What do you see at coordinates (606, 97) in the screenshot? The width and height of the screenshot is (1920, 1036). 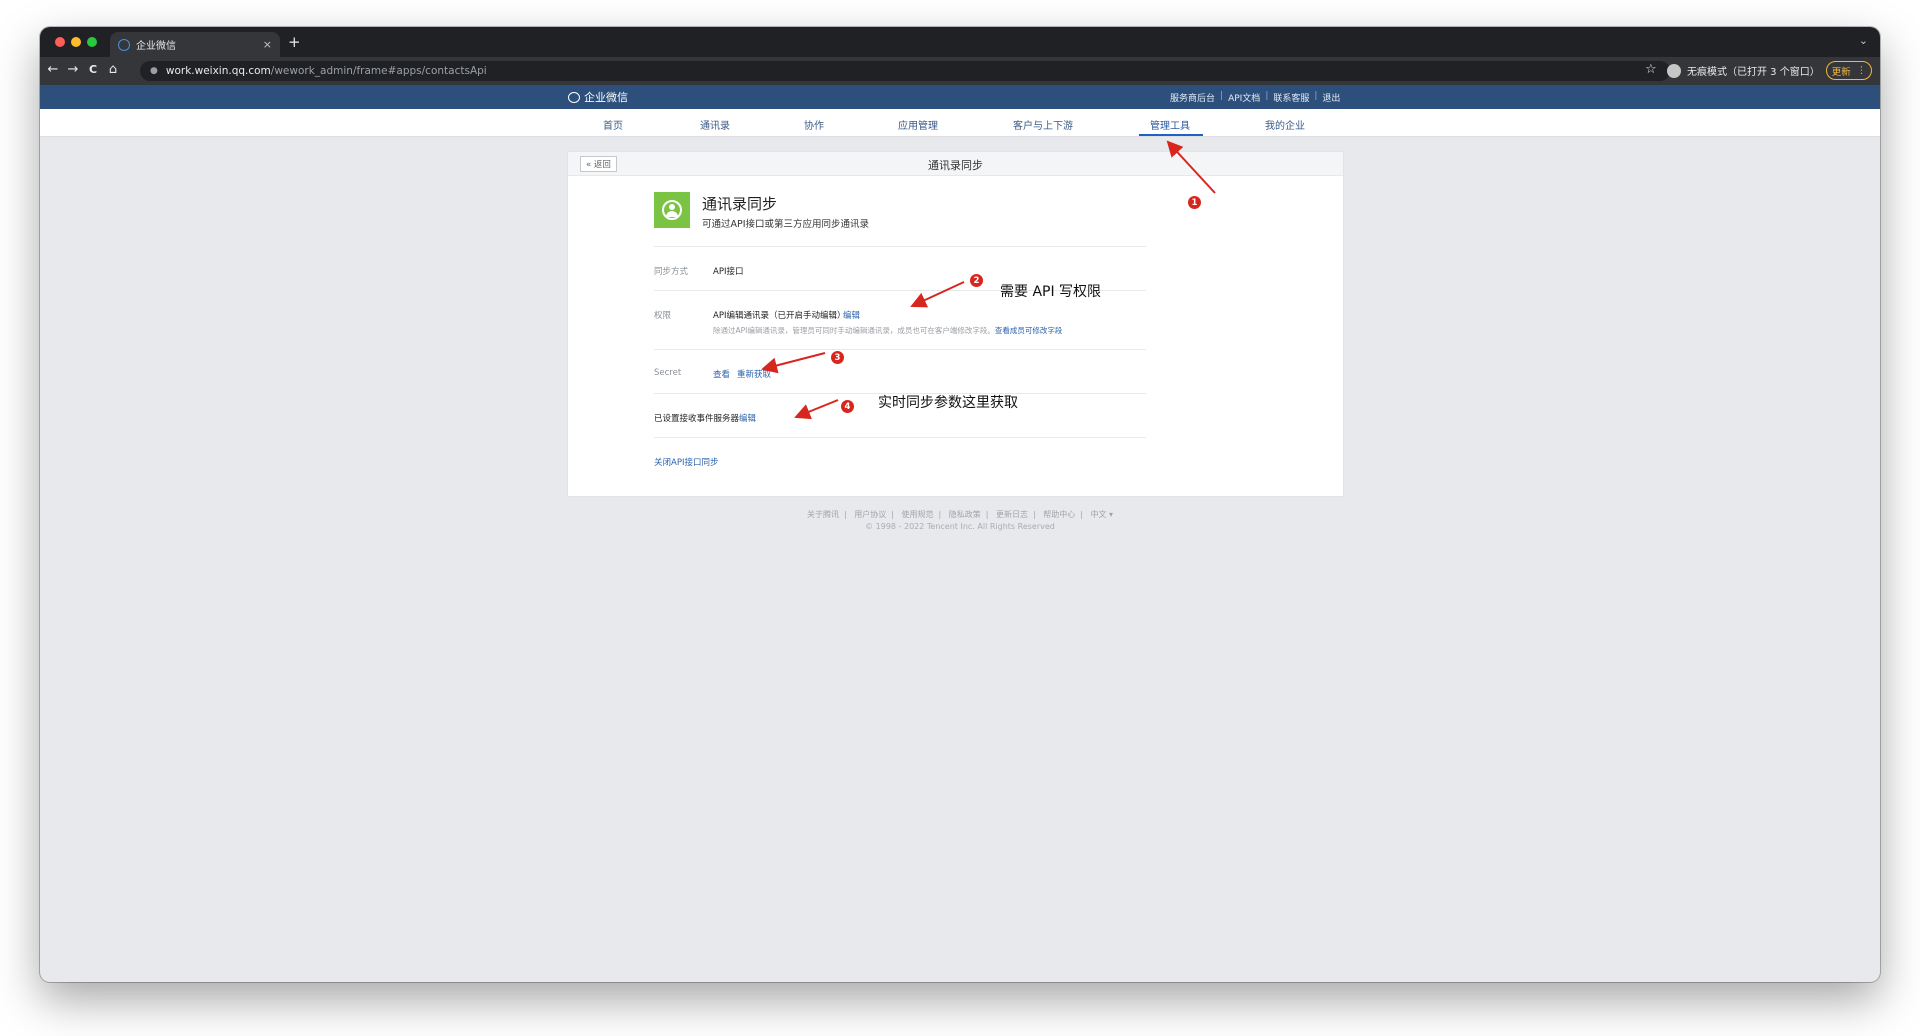 I see `logo-text: 企业微信` at bounding box center [606, 97].